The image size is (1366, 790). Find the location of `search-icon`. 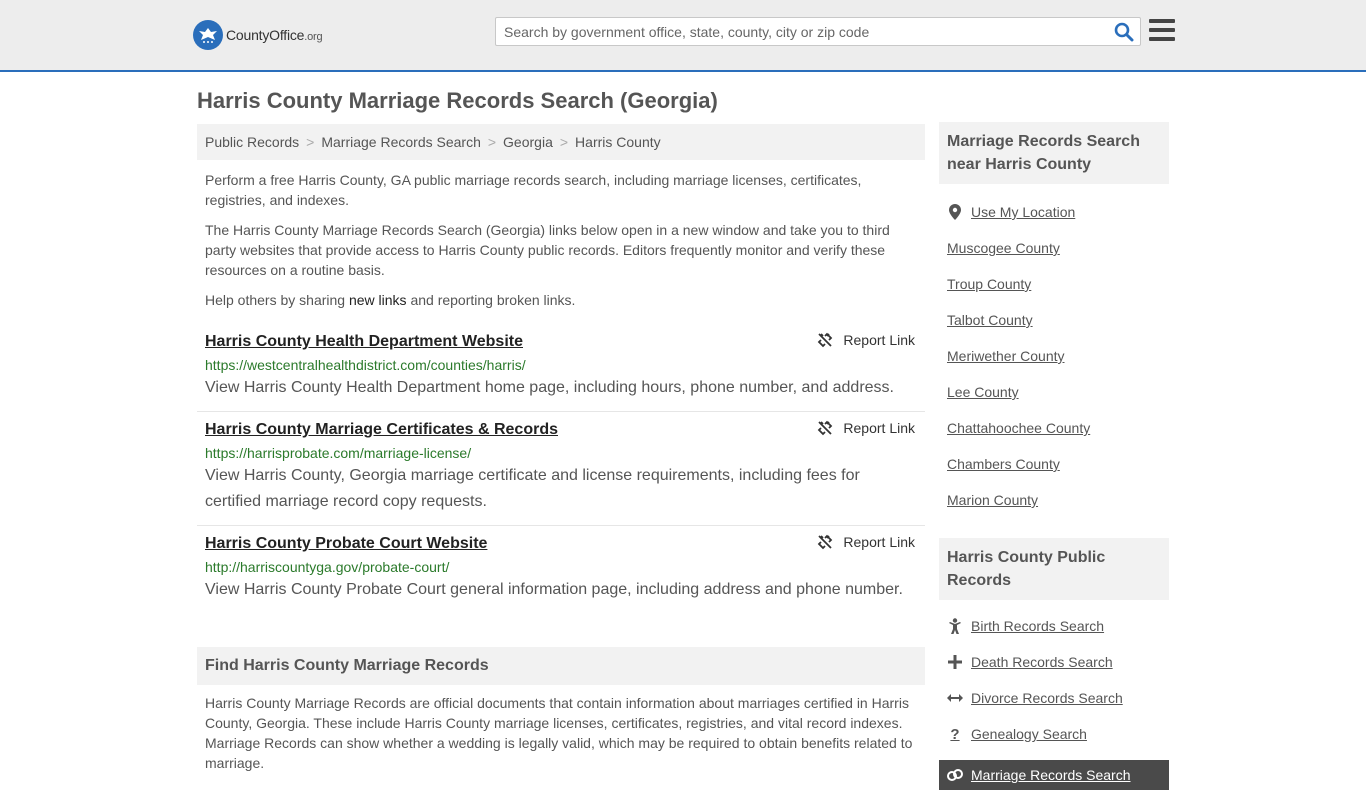

search-icon is located at coordinates (1124, 32).